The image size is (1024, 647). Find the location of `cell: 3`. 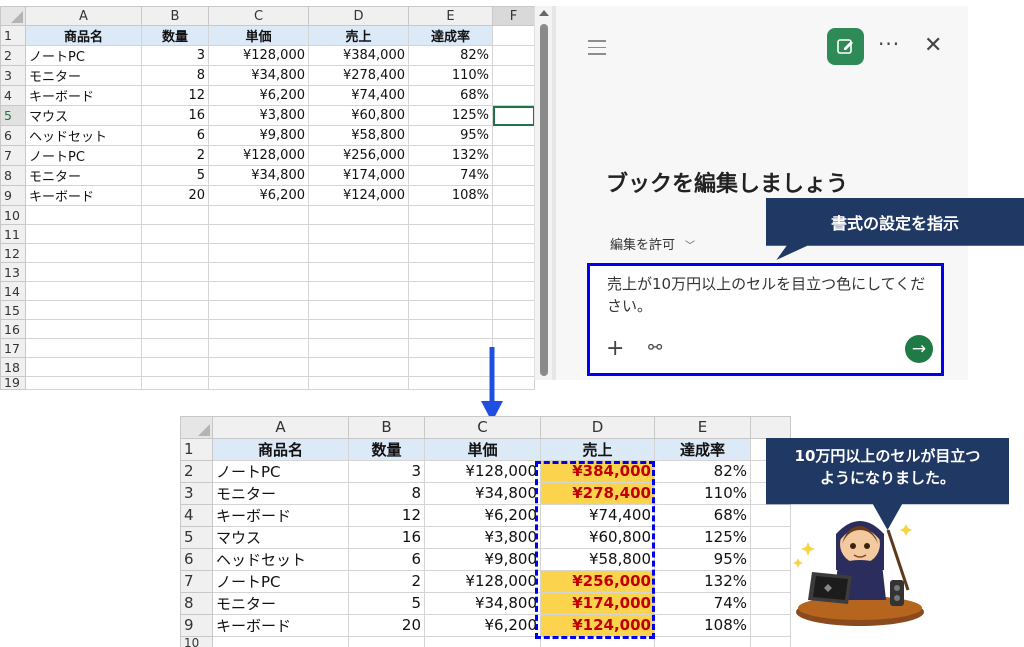

cell: 3 is located at coordinates (386, 471).